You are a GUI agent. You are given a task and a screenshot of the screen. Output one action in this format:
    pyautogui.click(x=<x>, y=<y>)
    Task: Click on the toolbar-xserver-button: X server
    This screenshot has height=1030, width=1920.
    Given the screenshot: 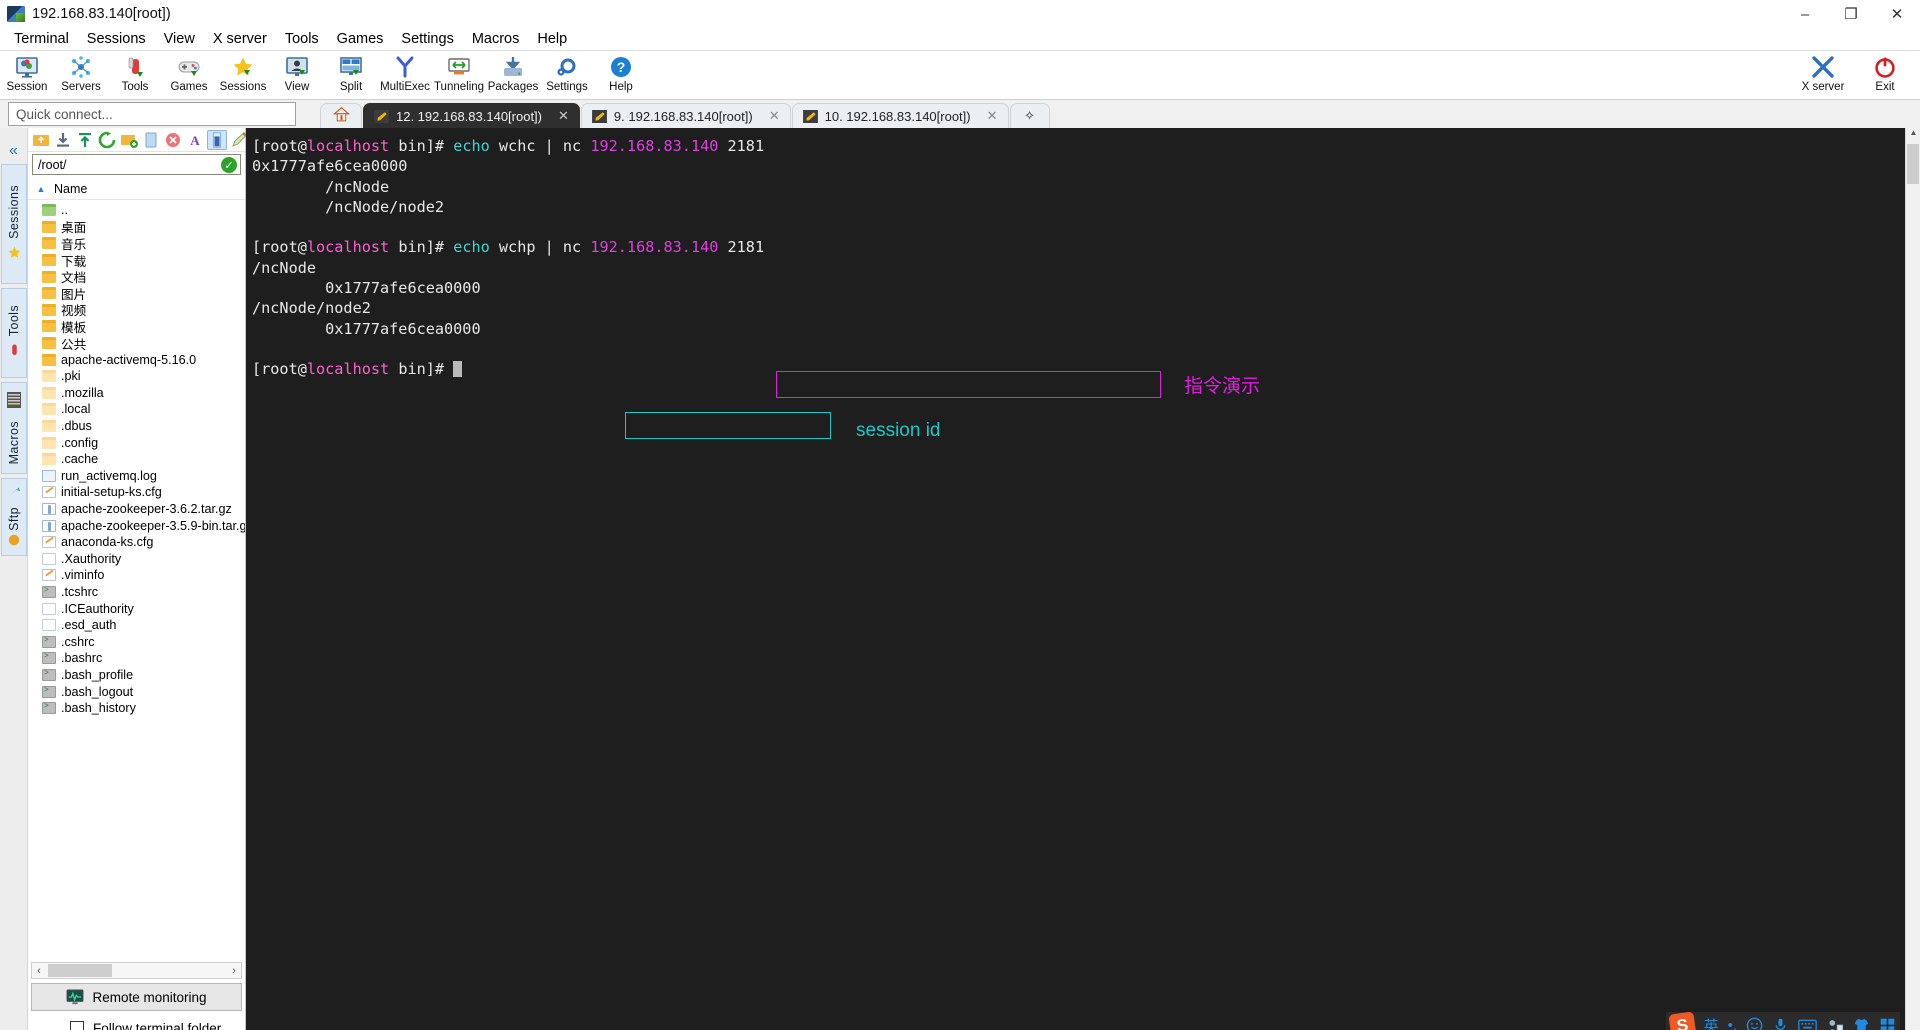 What is the action you would take?
    pyautogui.click(x=1823, y=73)
    